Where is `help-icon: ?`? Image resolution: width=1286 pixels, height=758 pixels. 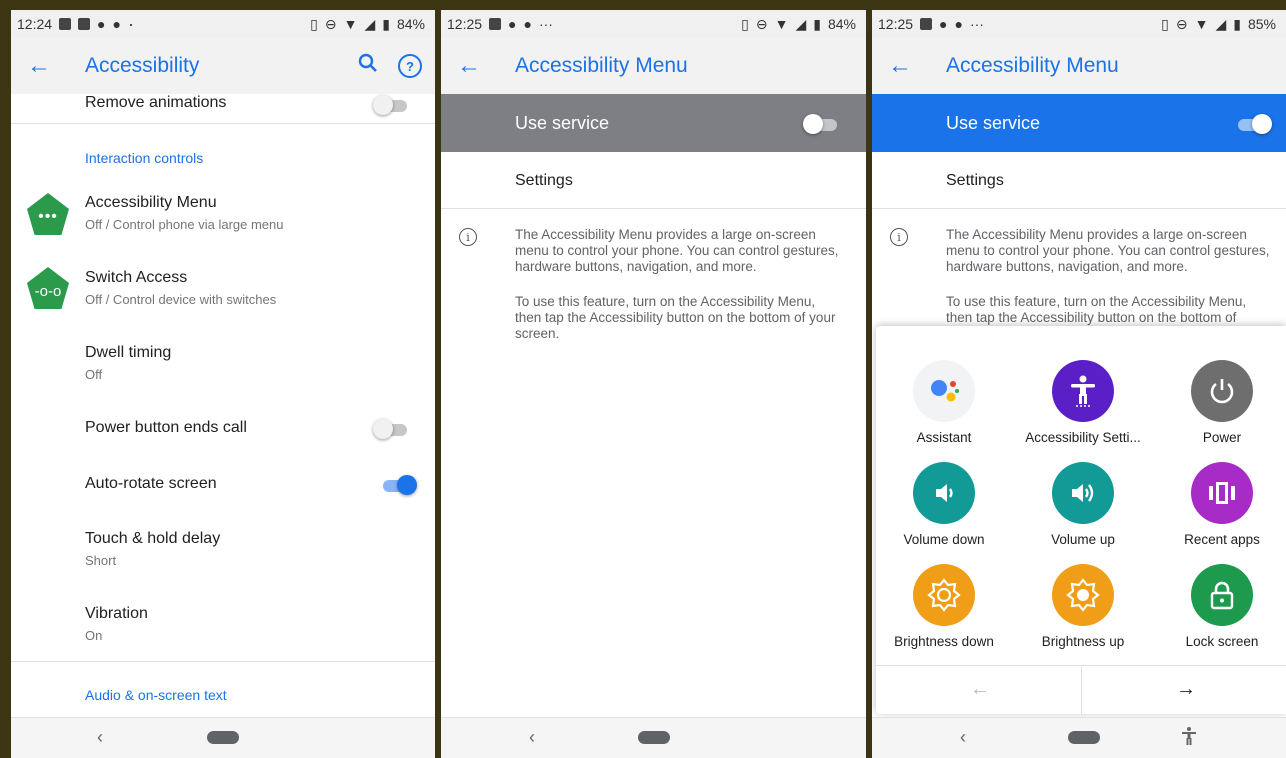 help-icon: ? is located at coordinates (410, 66).